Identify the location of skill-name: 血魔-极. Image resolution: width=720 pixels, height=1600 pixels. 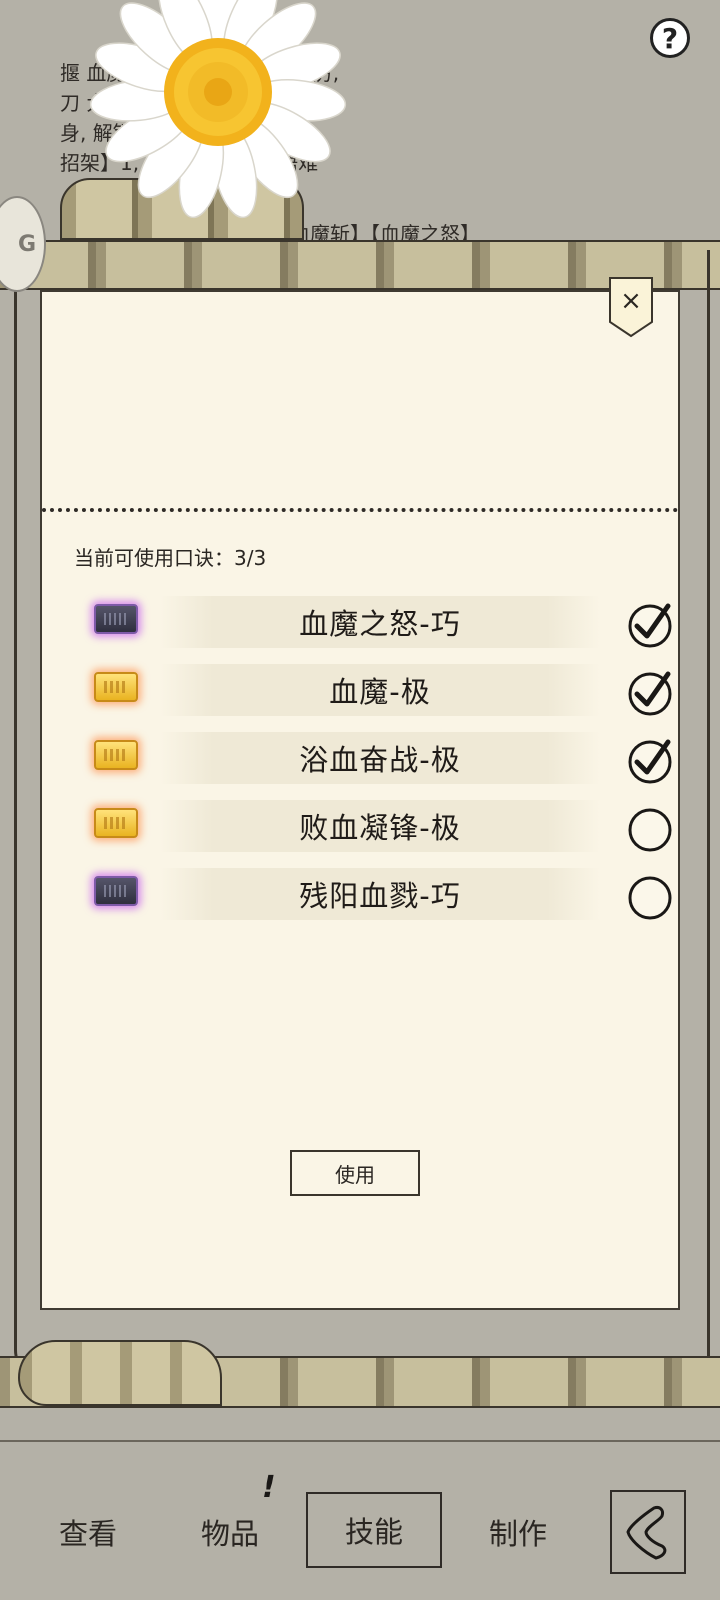
(380, 692).